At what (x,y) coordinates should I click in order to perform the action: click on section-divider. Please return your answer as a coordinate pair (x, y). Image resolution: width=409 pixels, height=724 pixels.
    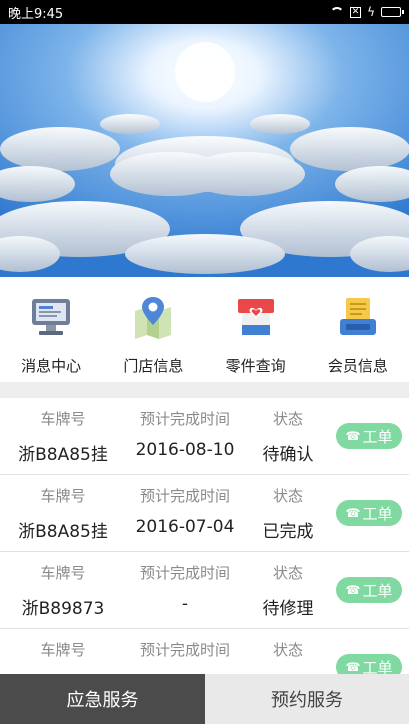
    Looking at the image, I should click on (204, 390).